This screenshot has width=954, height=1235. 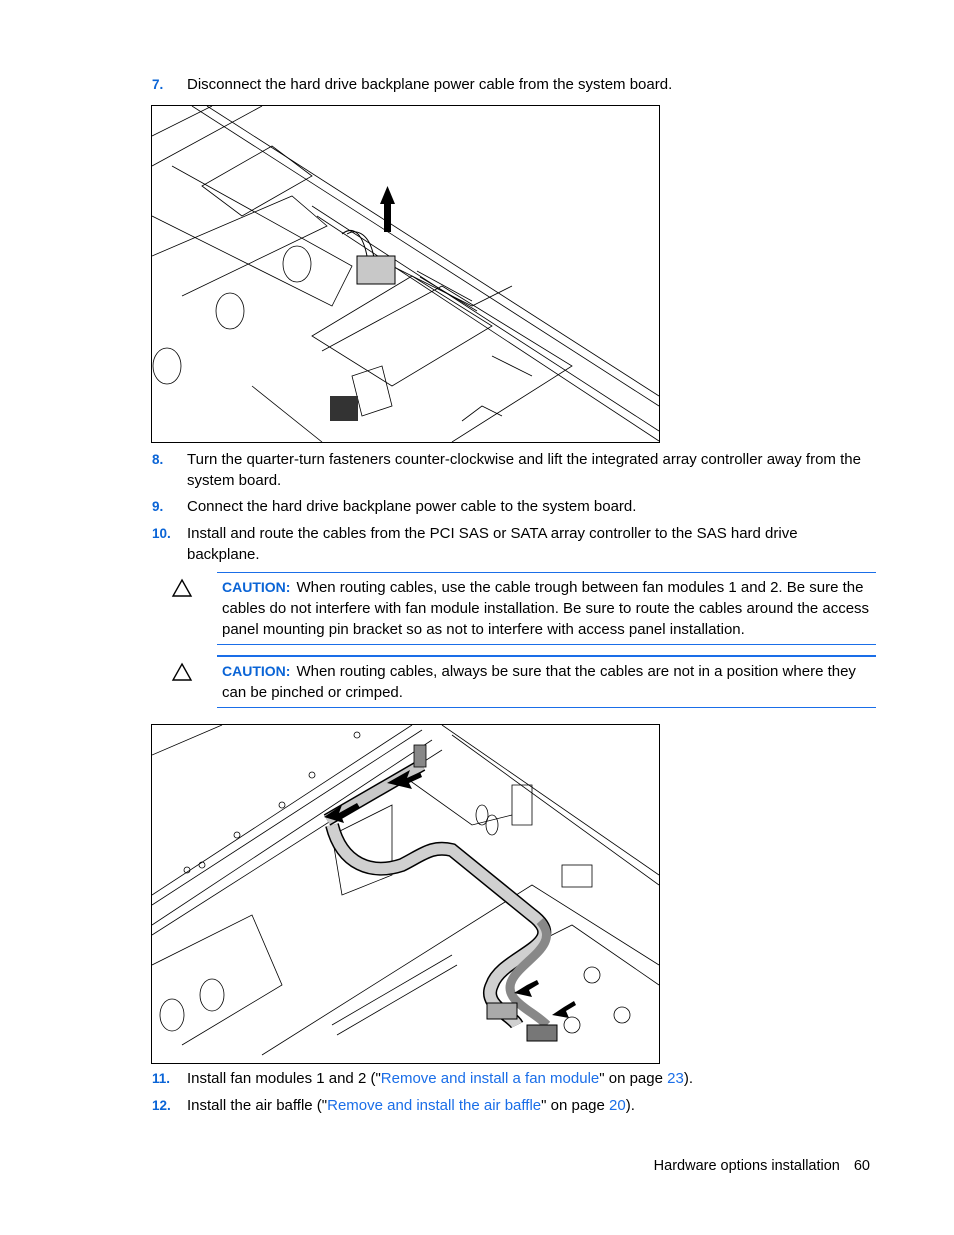 I want to click on step-text-prefix: Install fan modules 1 and 2 (", so click(x=284, y=1078).